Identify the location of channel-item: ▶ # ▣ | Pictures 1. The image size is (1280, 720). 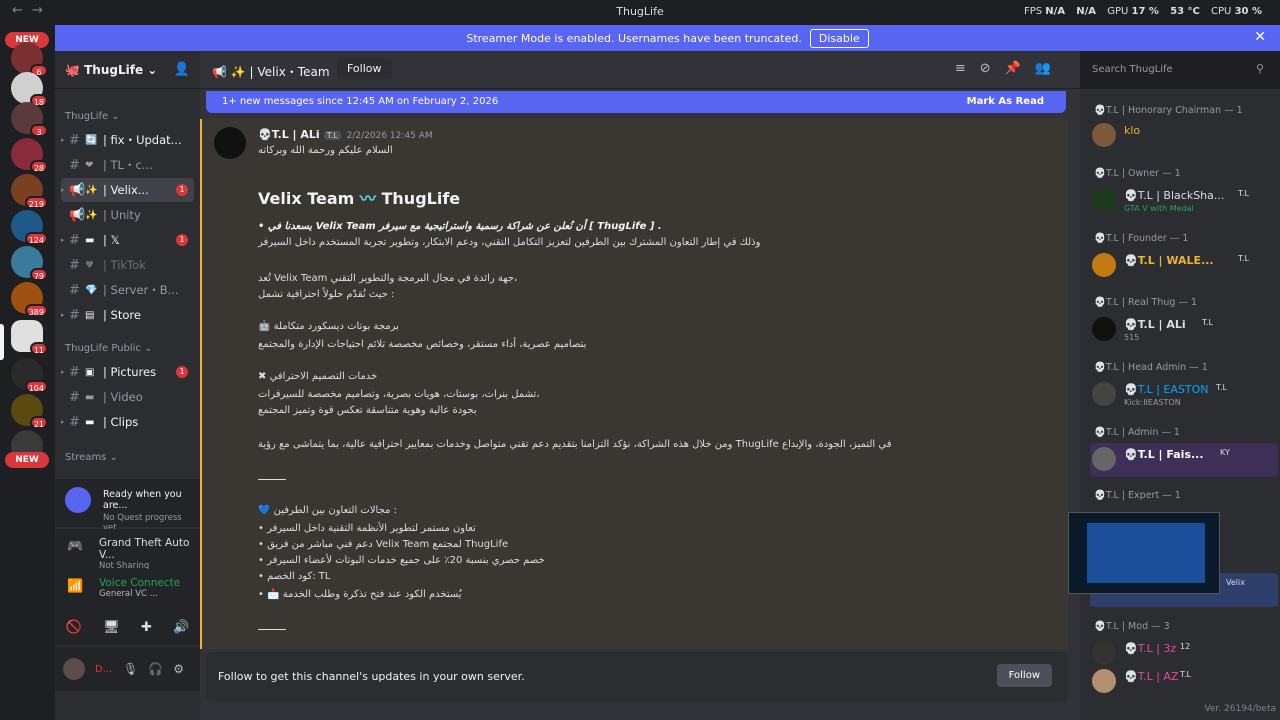
(127, 372).